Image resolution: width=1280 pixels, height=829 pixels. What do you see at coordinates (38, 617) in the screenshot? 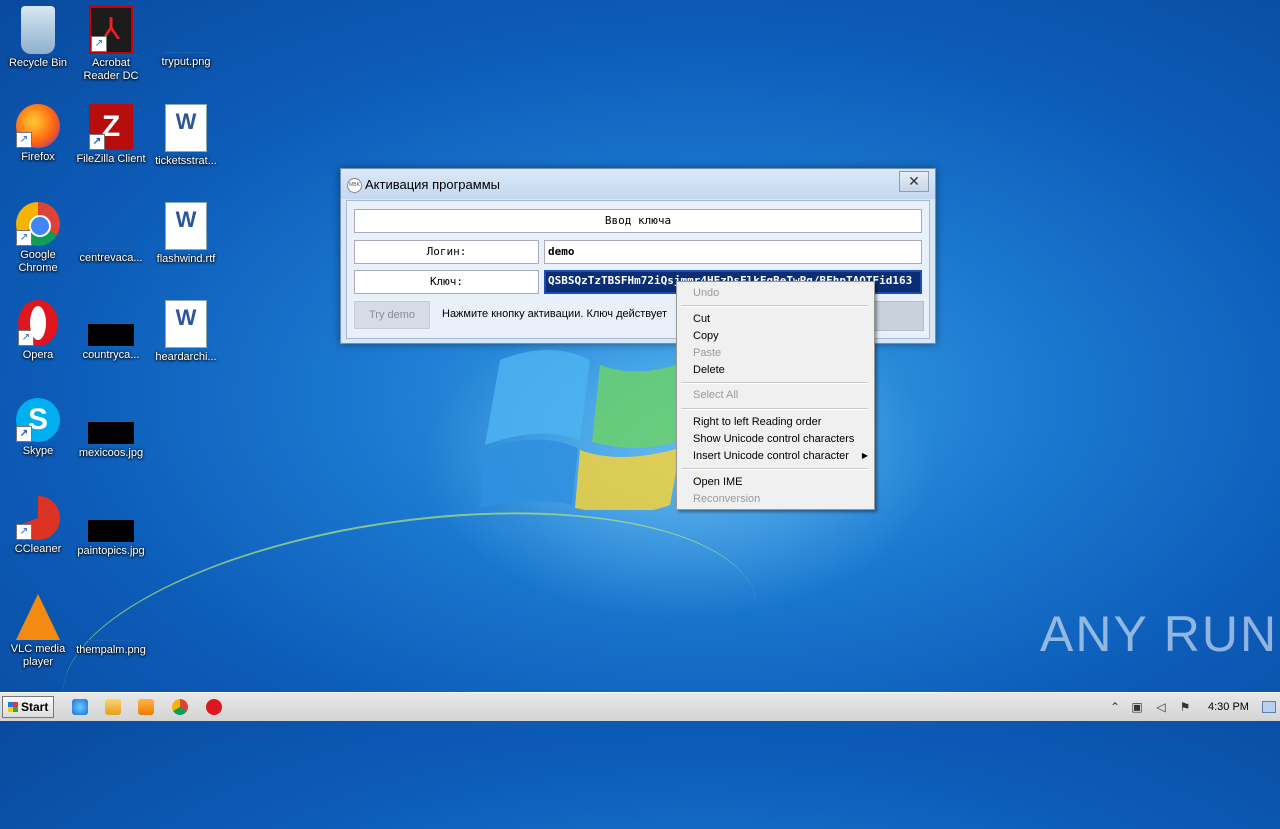
I see `vlc-icon` at bounding box center [38, 617].